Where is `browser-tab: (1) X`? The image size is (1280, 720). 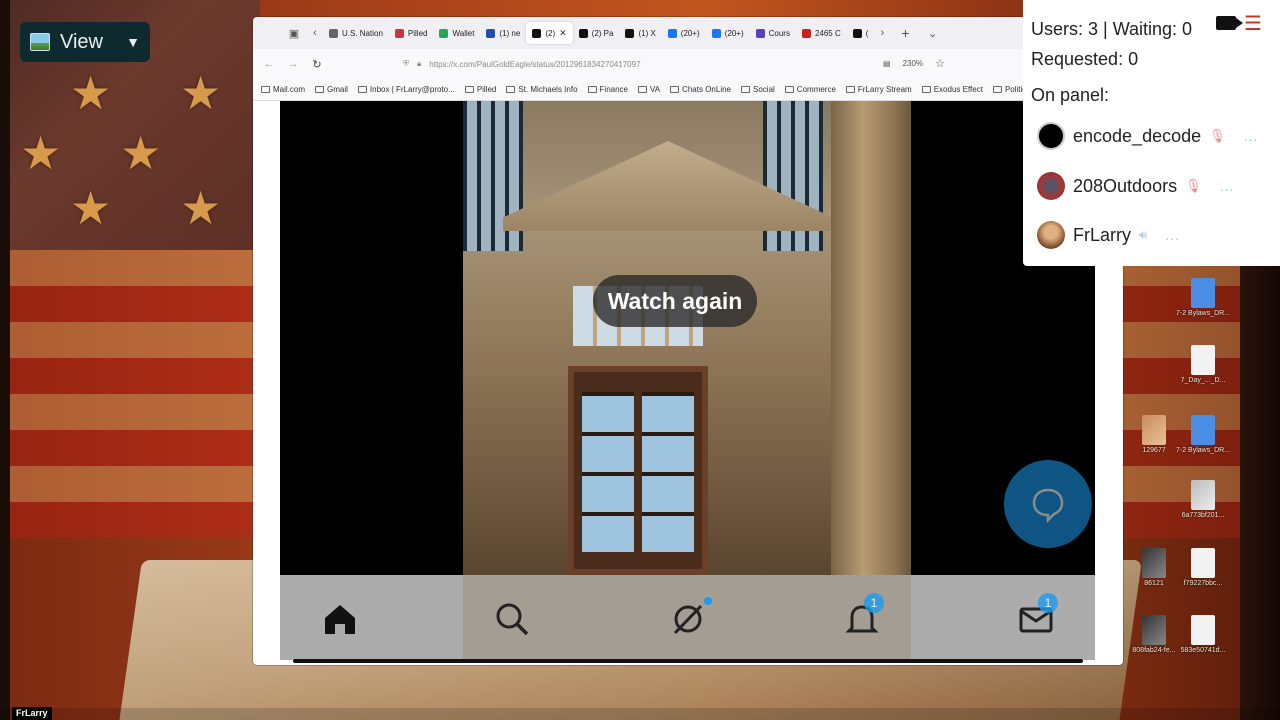 browser-tab: (1) X is located at coordinates (640, 33).